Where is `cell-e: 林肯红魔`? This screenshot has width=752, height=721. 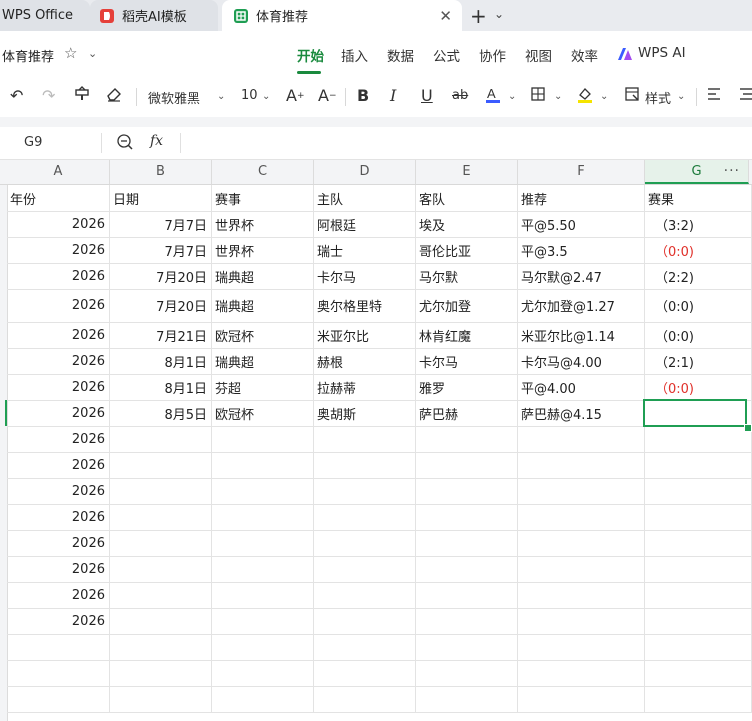
cell-e: 林肯红魔 is located at coordinates (467, 335).